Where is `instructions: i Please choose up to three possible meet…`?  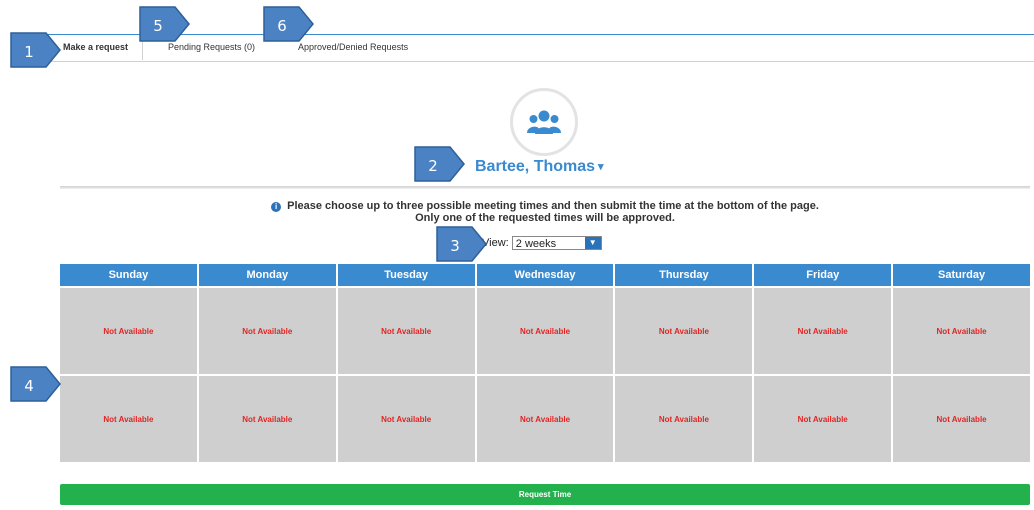
instructions: i Please choose up to three possible meet… is located at coordinates (545, 212).